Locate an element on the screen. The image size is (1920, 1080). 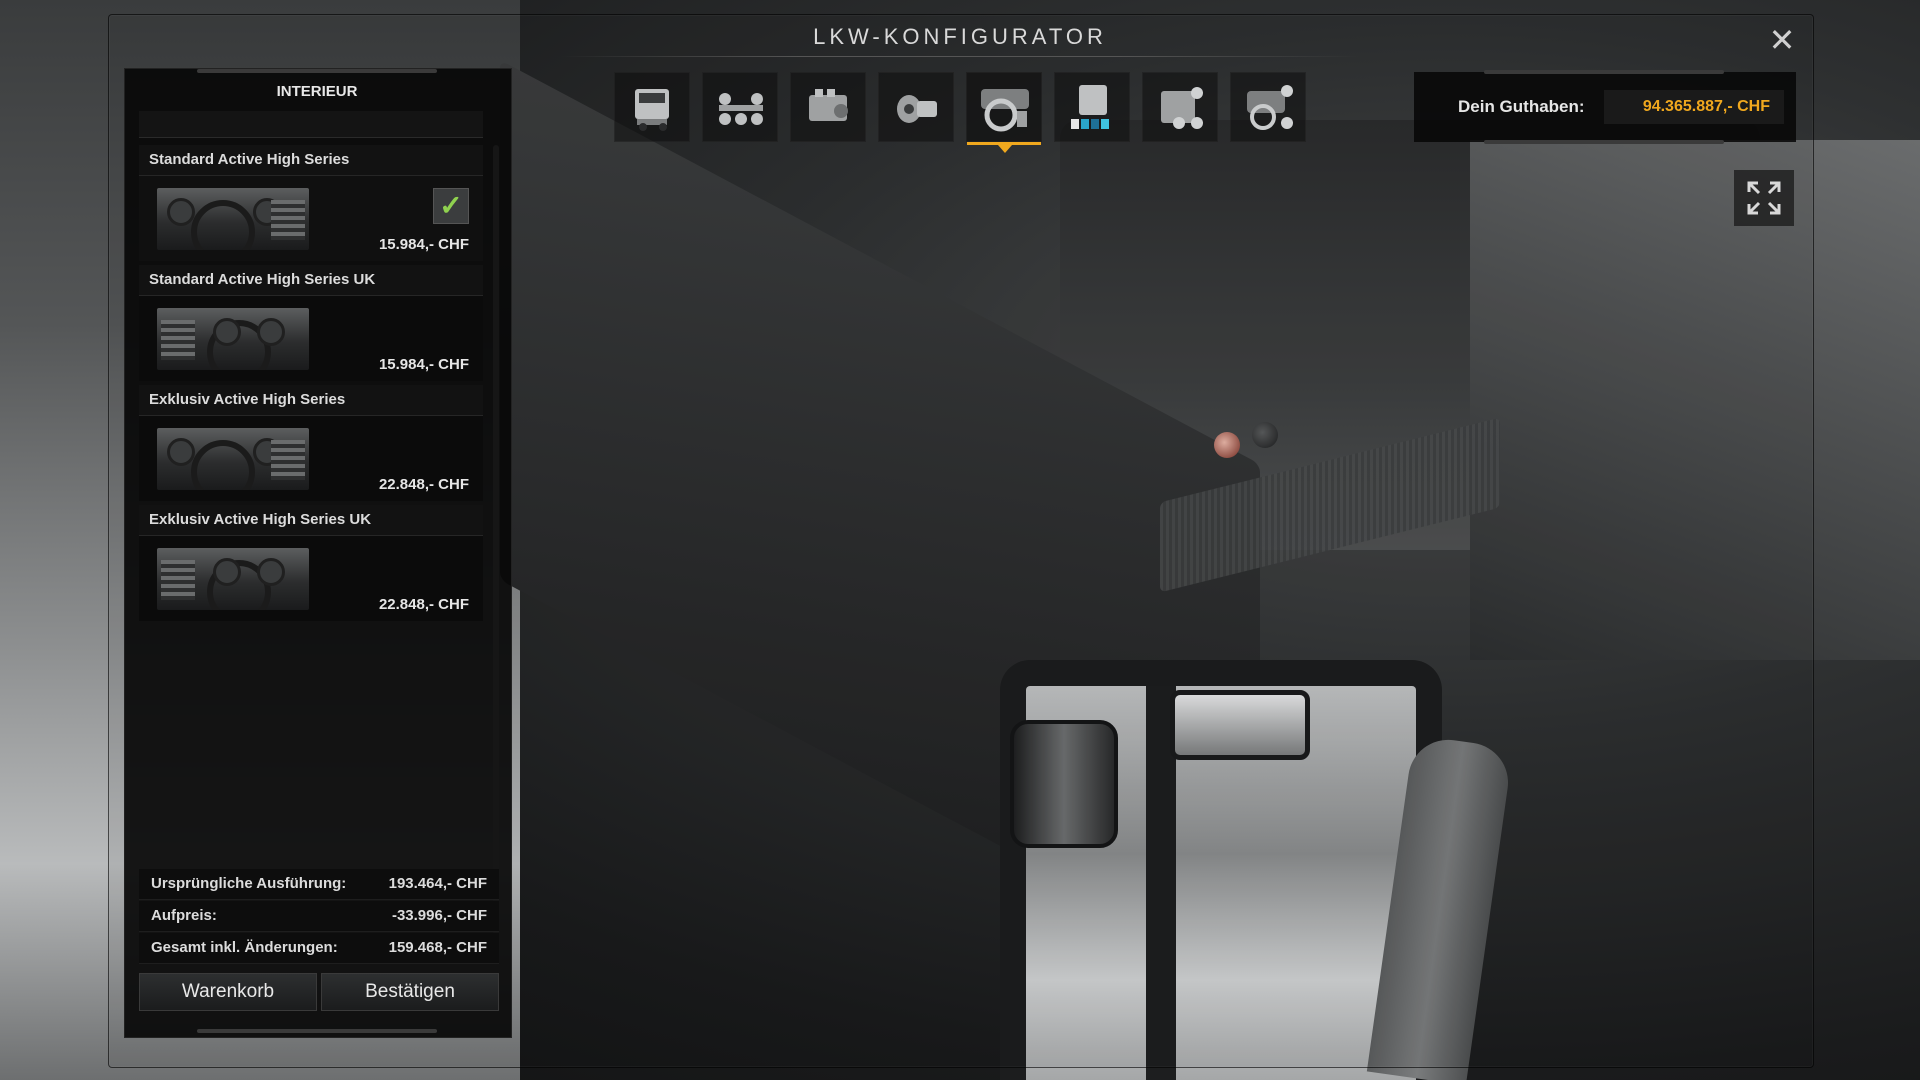
confirm-button: Bestätigen is located at coordinates (410, 992).